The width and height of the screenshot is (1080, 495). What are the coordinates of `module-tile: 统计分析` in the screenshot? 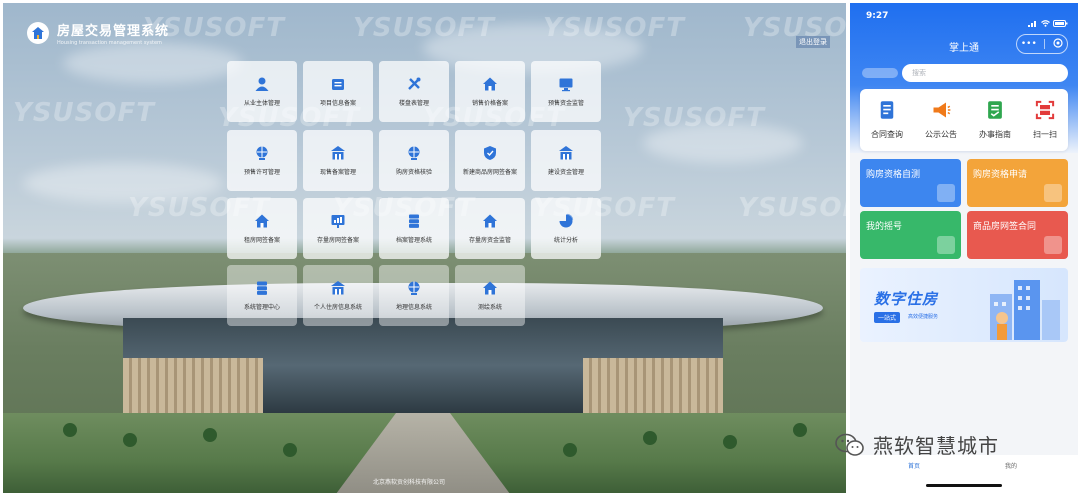 It's located at (566, 228).